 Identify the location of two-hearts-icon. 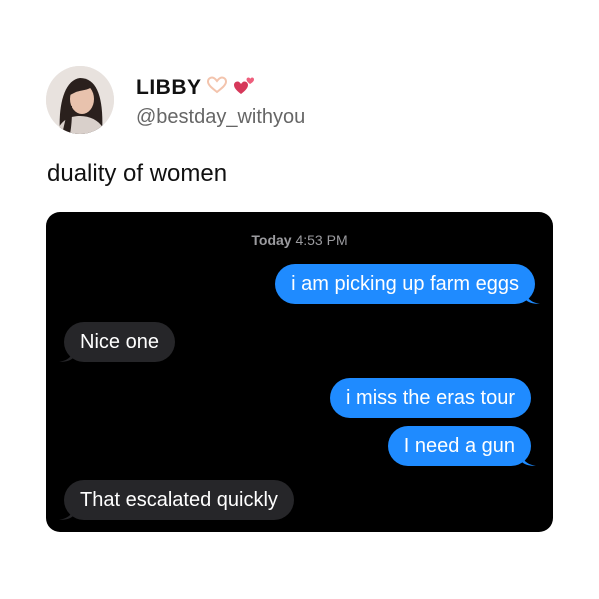
(244, 87).